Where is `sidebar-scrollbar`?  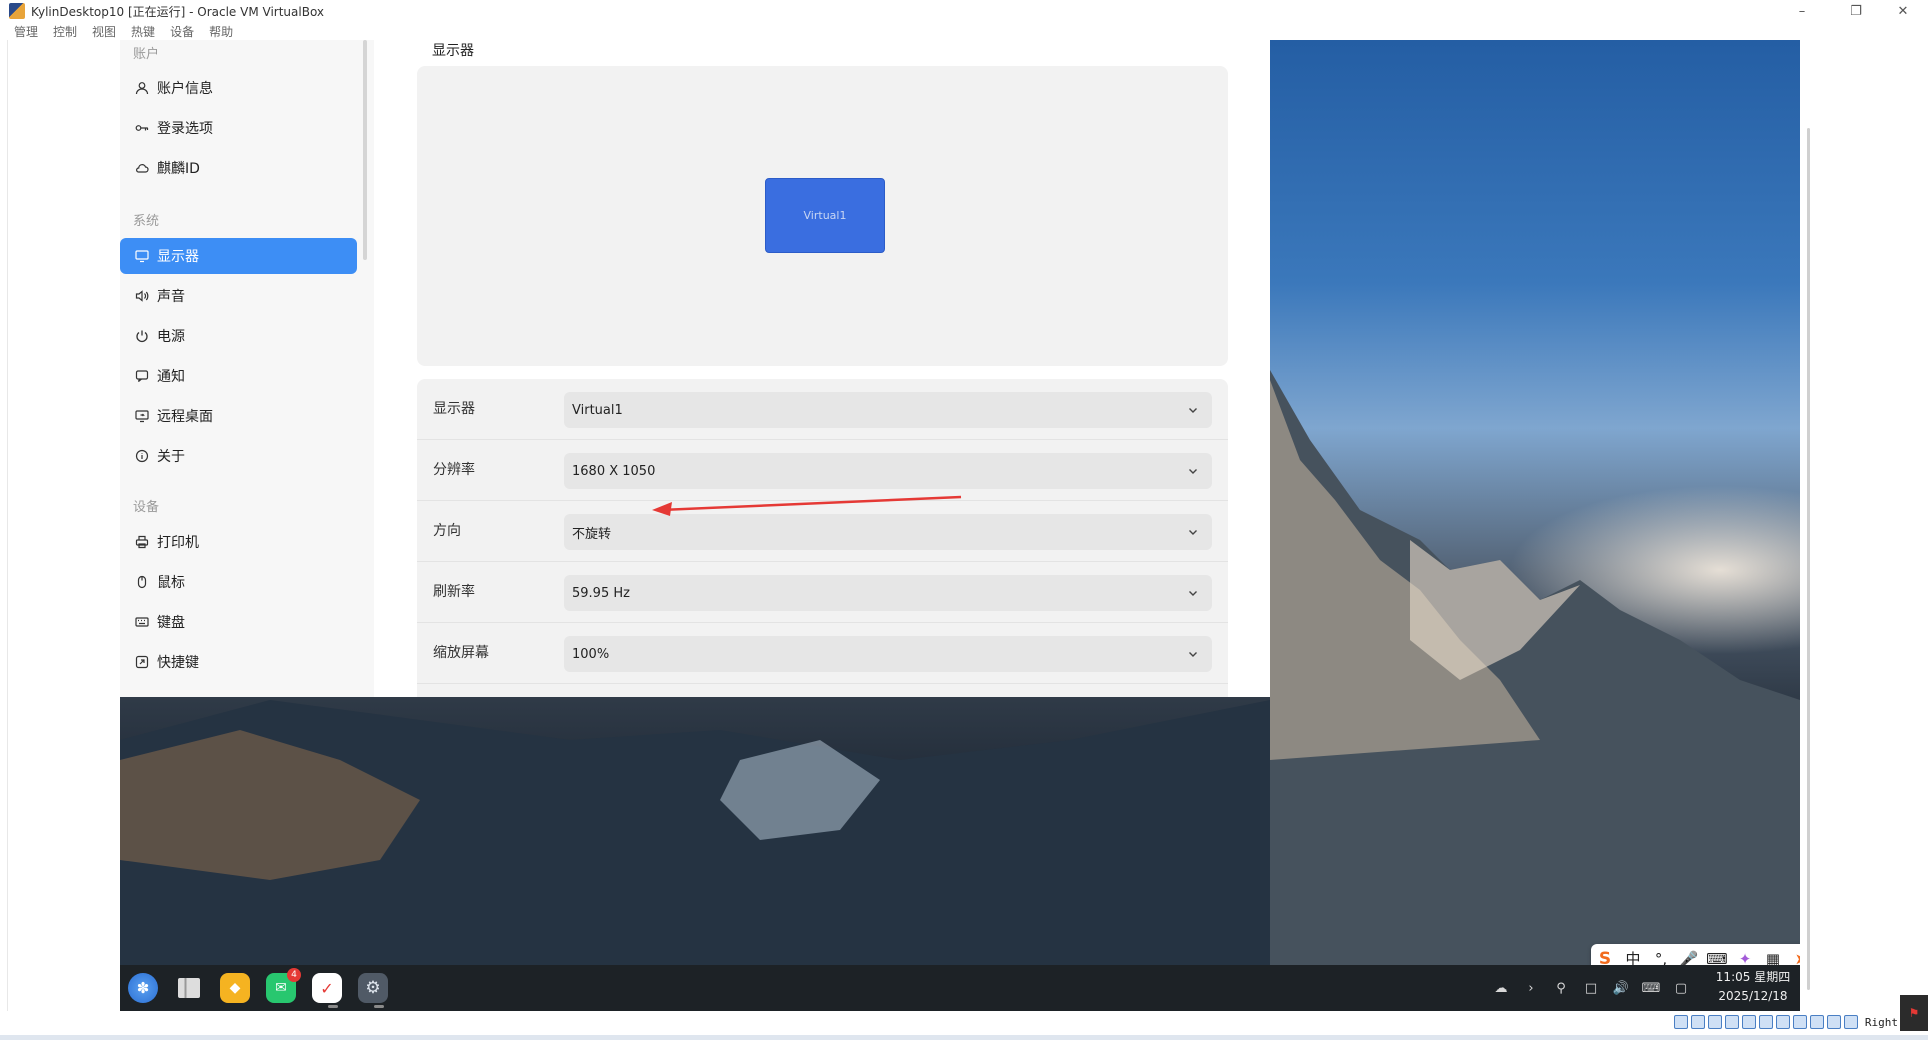 sidebar-scrollbar is located at coordinates (365, 150).